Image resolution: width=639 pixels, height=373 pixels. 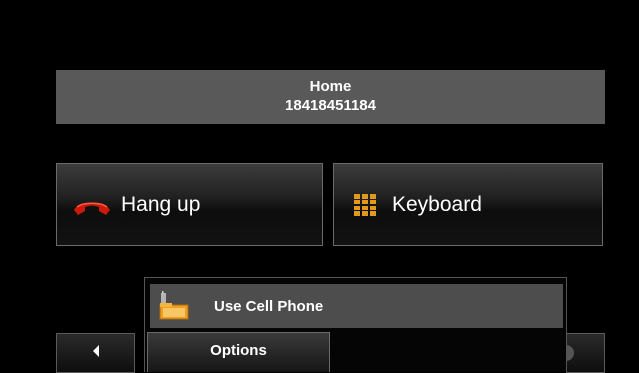 What do you see at coordinates (585, 353) in the screenshot?
I see `next-button` at bounding box center [585, 353].